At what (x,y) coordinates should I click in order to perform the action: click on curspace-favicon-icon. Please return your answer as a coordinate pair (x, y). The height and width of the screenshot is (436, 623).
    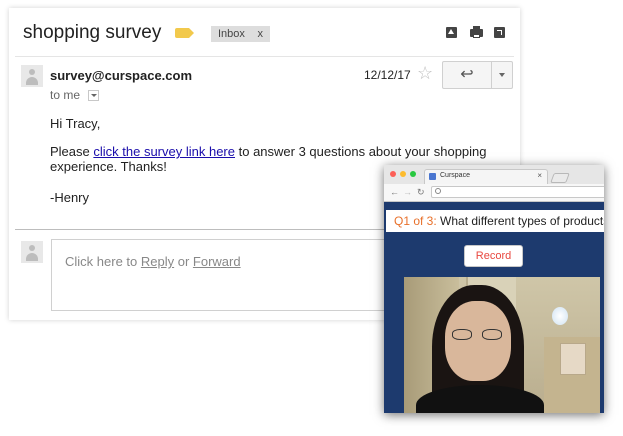
    Looking at the image, I should click on (432, 176).